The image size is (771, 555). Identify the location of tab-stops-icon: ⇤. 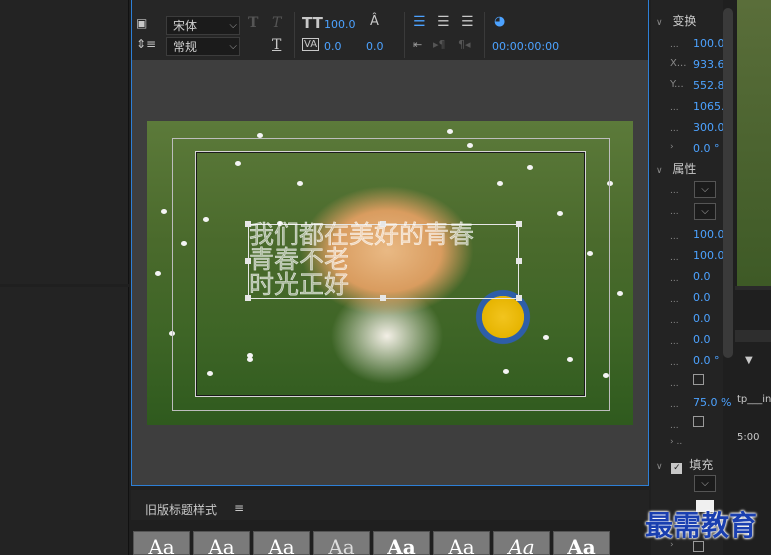
(417, 44).